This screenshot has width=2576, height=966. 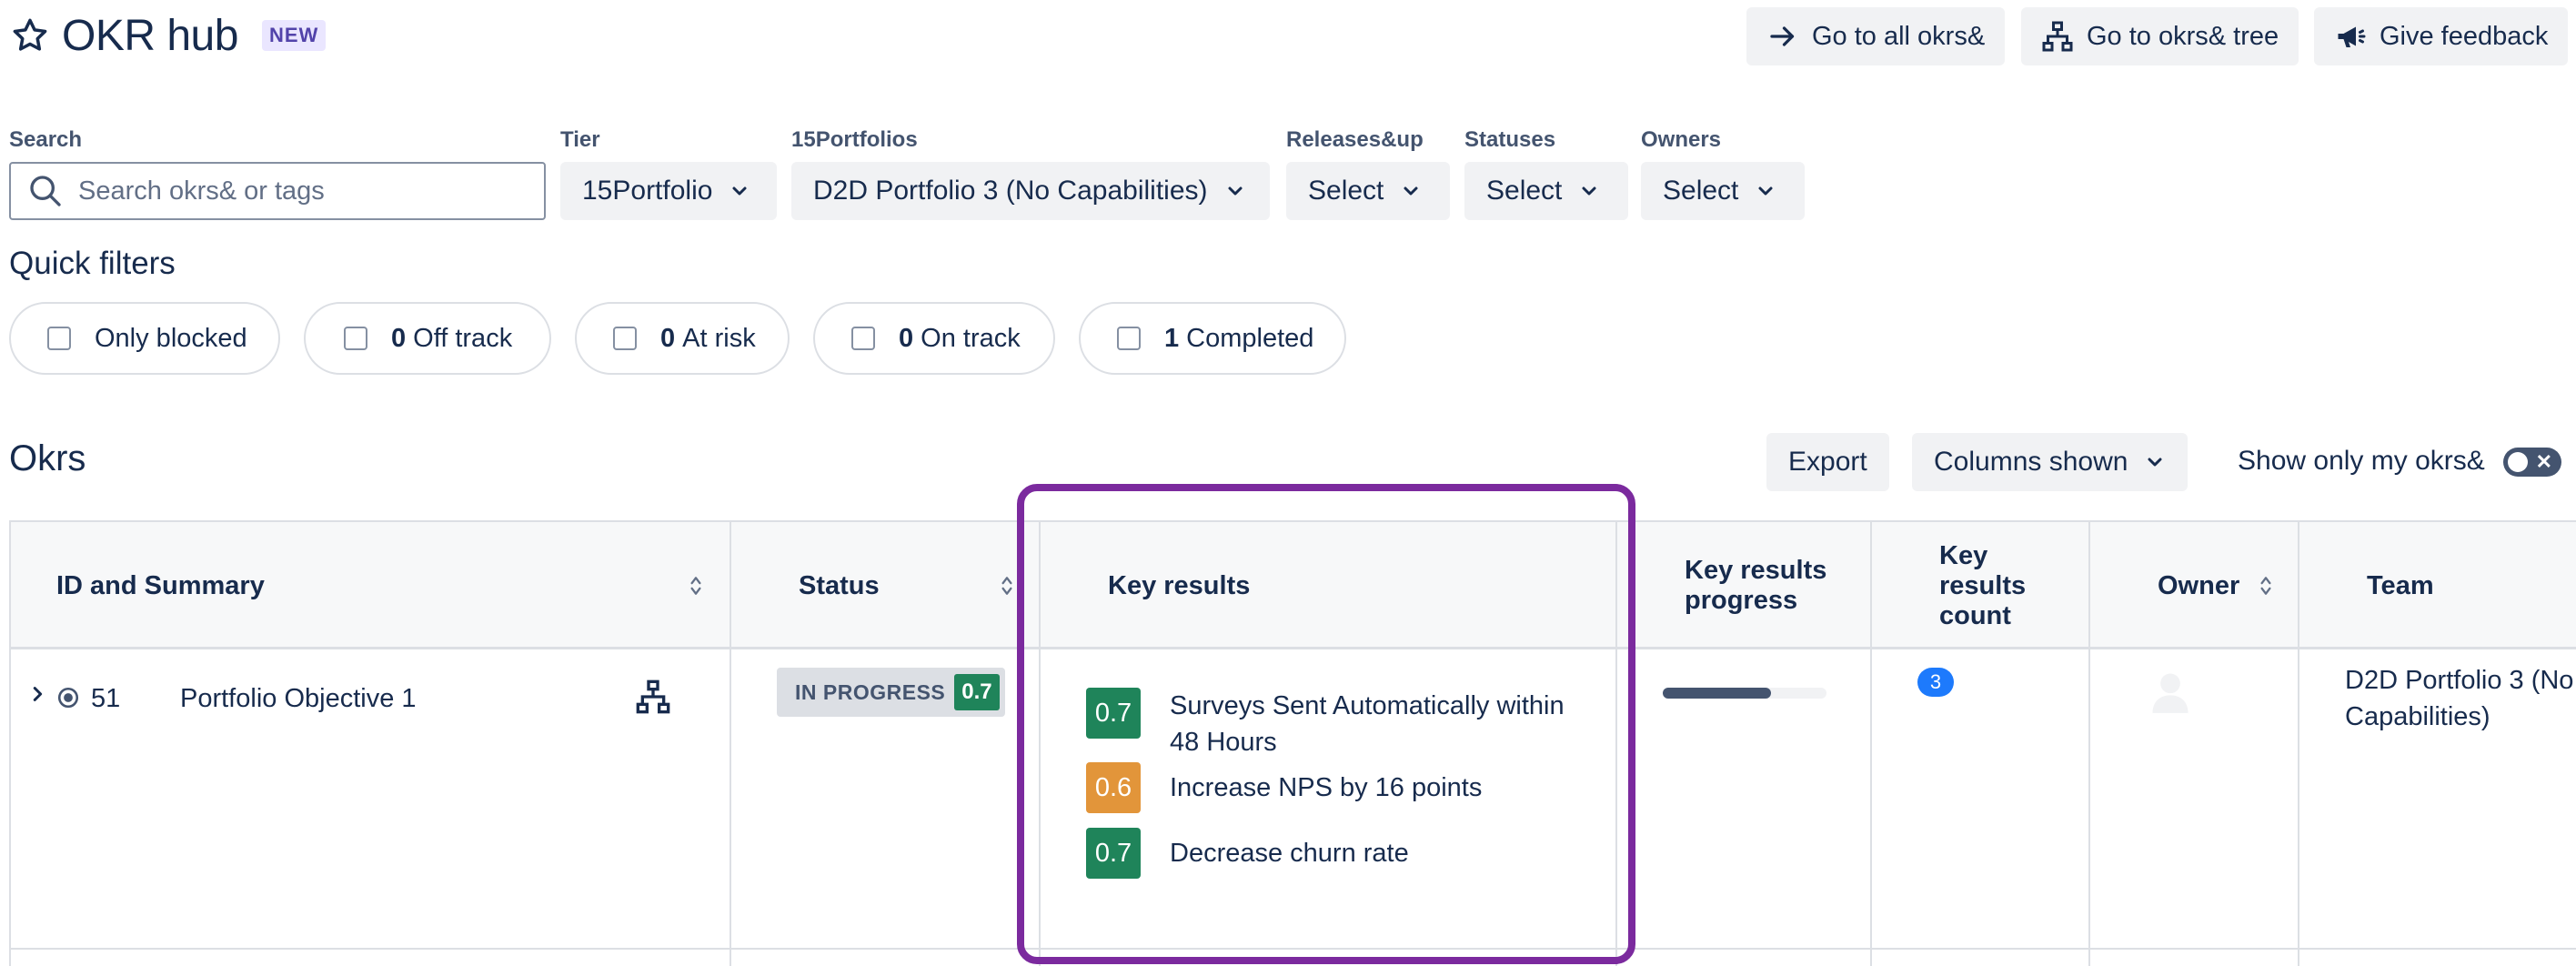 I want to click on key-results-progress-bar, so click(x=1744, y=693).